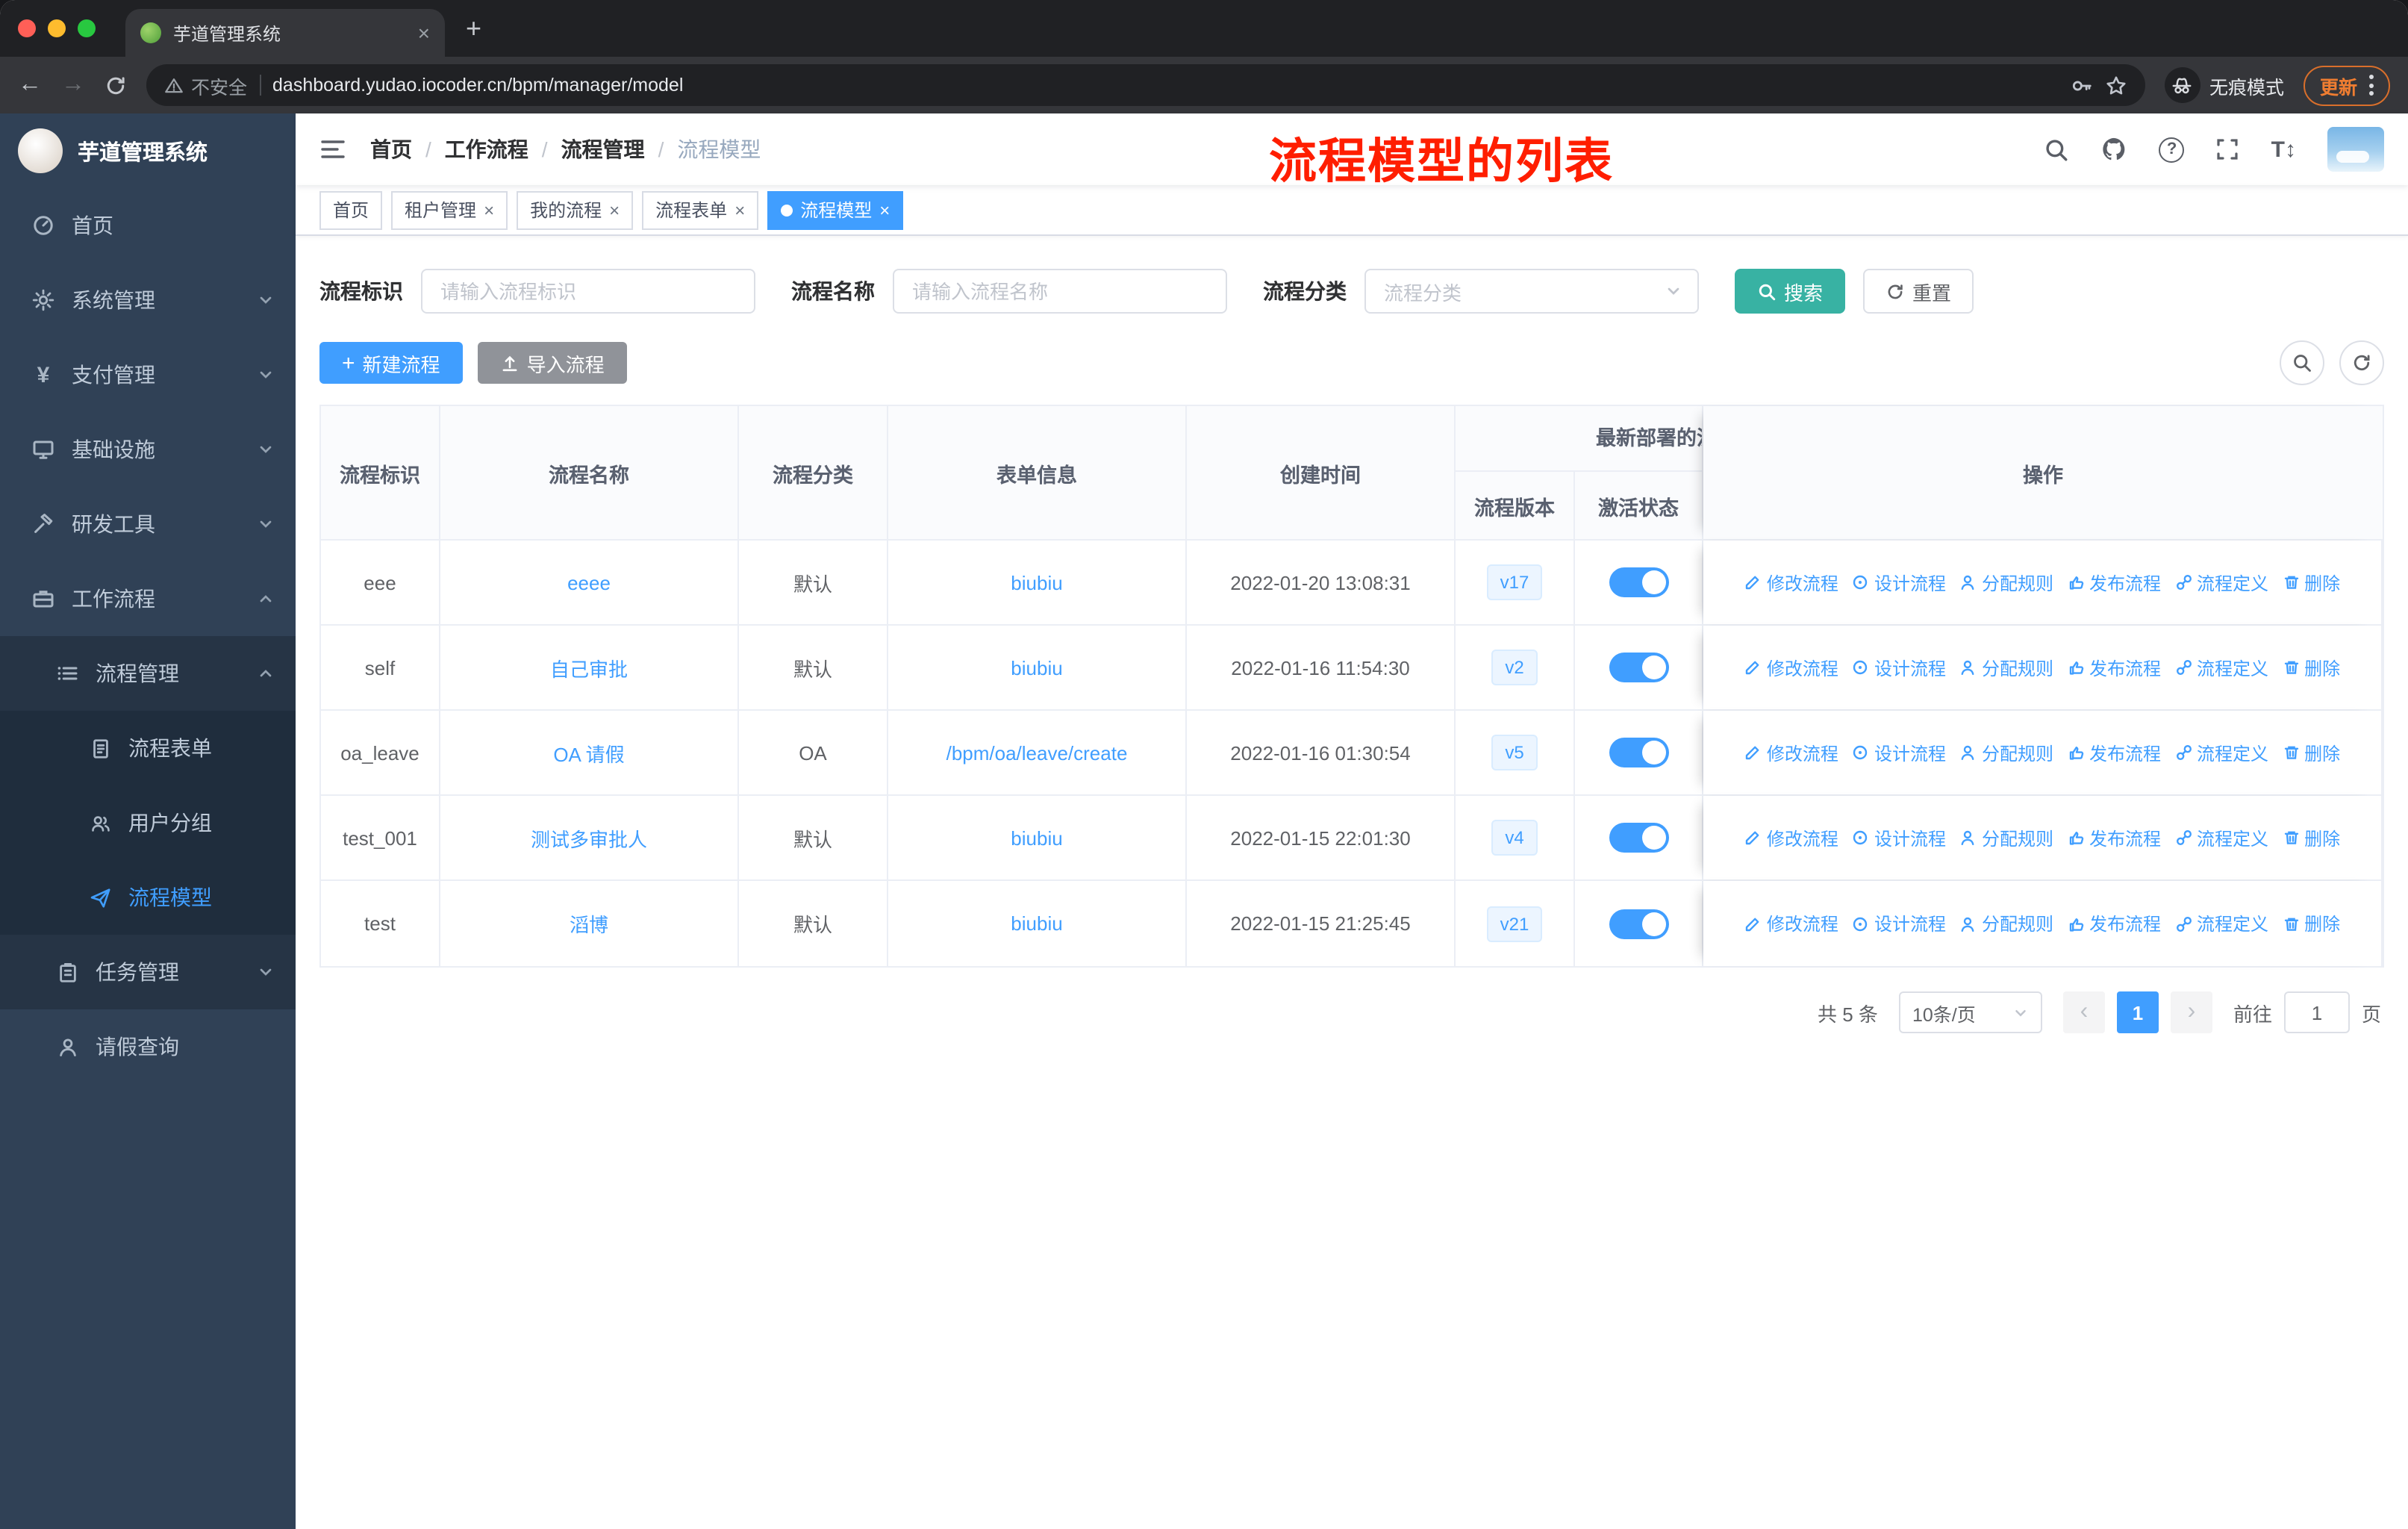 This screenshot has height=1529, width=2408. What do you see at coordinates (486, 149) in the screenshot?
I see `breadcrumb-workflow: 工作流程` at bounding box center [486, 149].